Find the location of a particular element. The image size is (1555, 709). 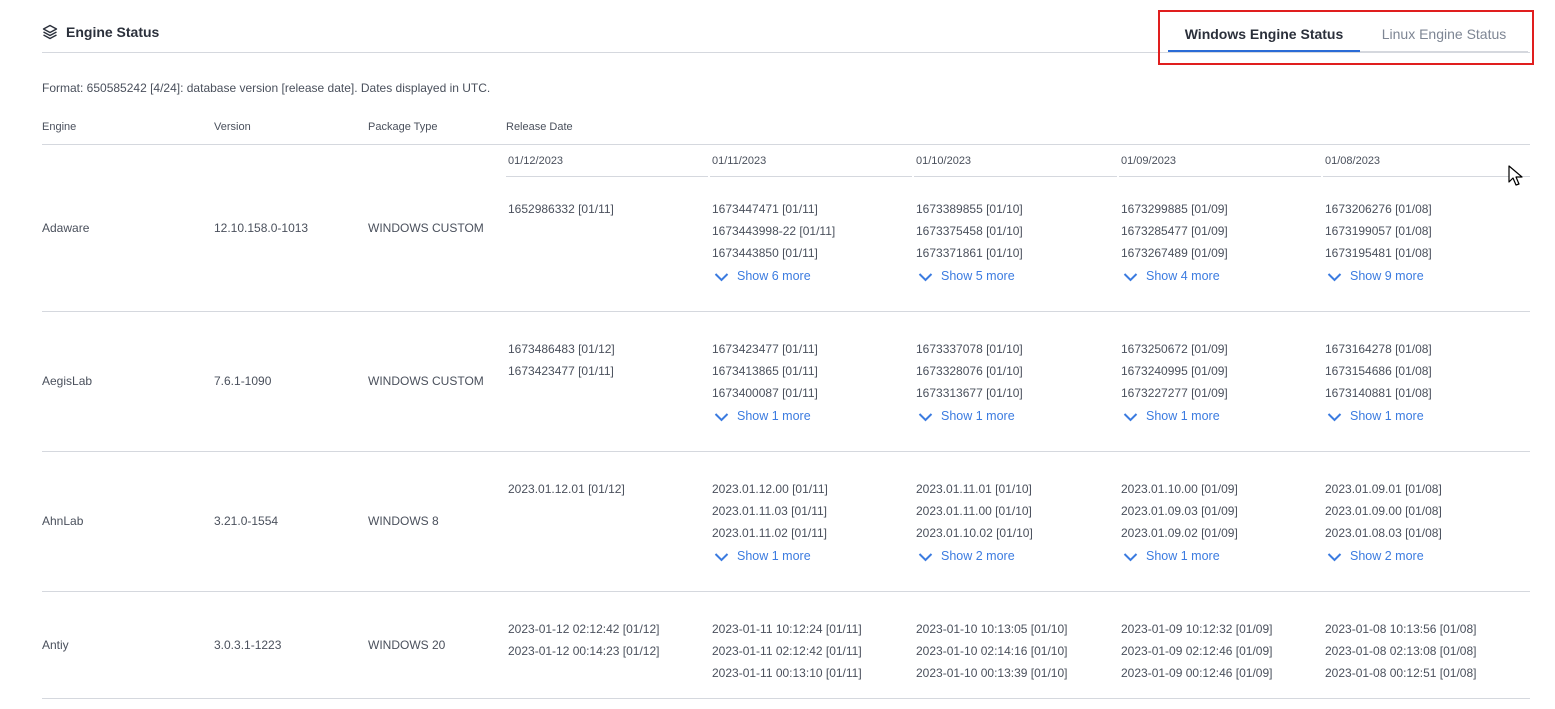

release-version: 1673400087 [01/11] is located at coordinates (765, 393).